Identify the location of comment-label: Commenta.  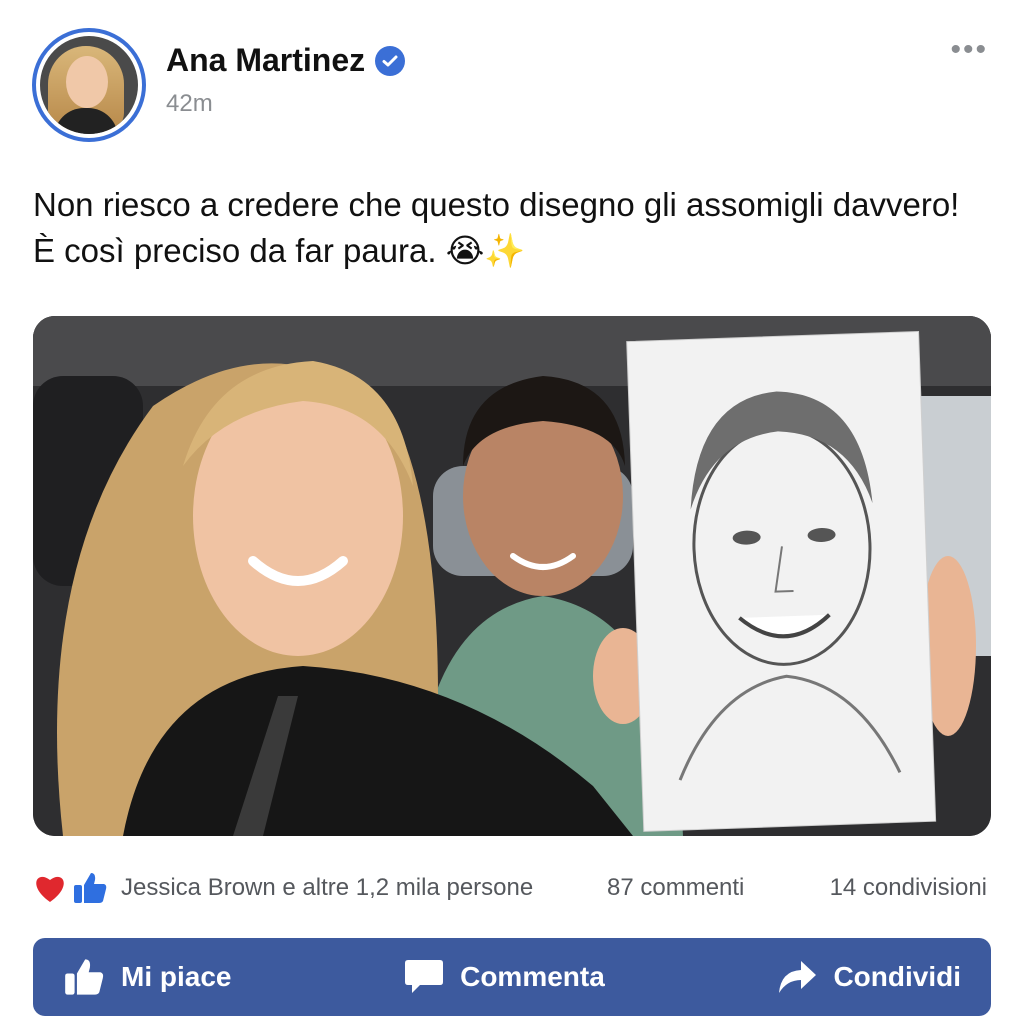
(532, 976).